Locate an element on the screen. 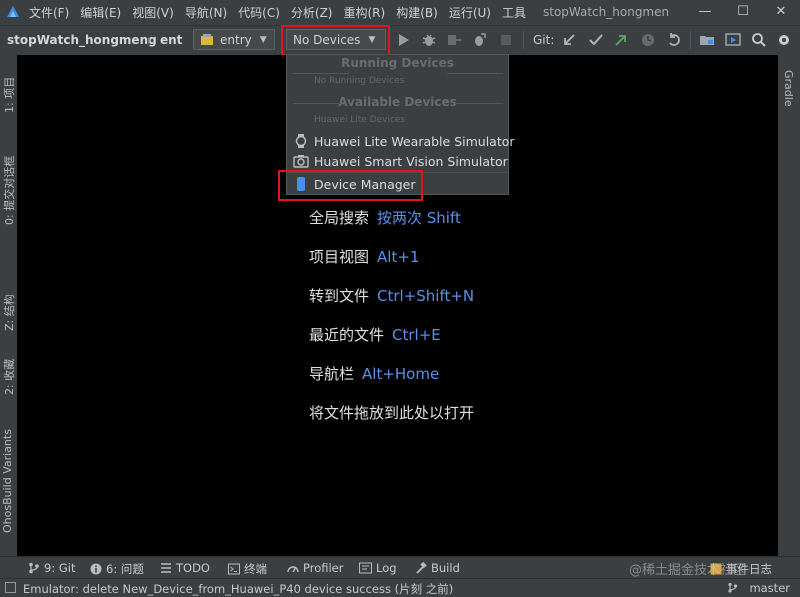 The image size is (800, 597). hint-text: 将文件拖放到此处以打开 is located at coordinates (392, 413).